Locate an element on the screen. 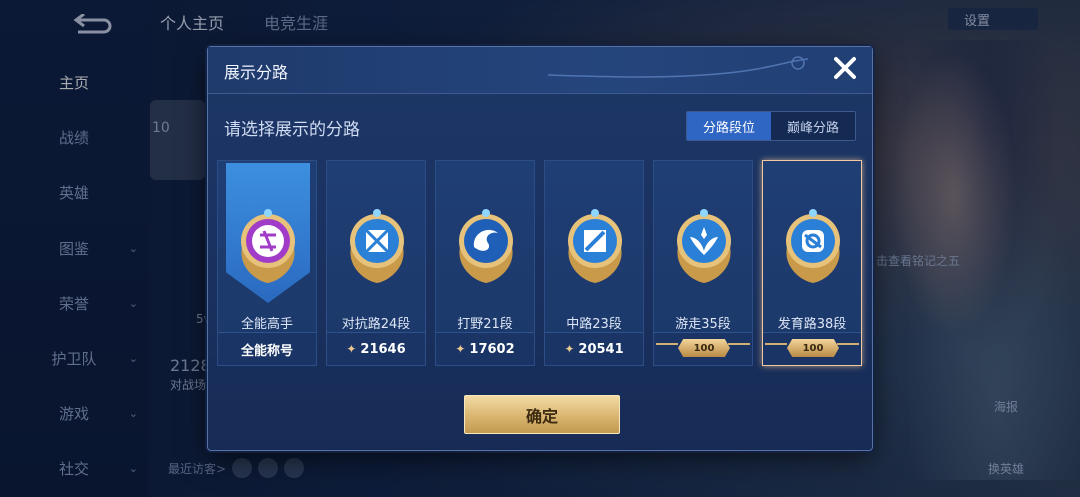  tab-lane-rank: 分路段位 is located at coordinates (729, 126).